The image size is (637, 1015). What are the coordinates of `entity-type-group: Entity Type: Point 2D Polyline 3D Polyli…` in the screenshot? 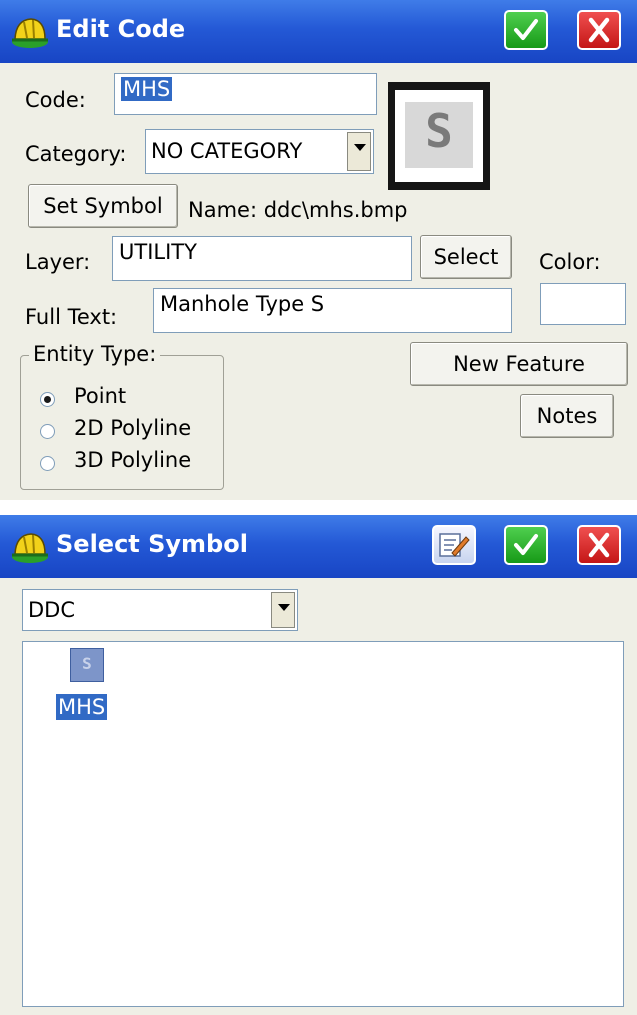 It's located at (122, 416).